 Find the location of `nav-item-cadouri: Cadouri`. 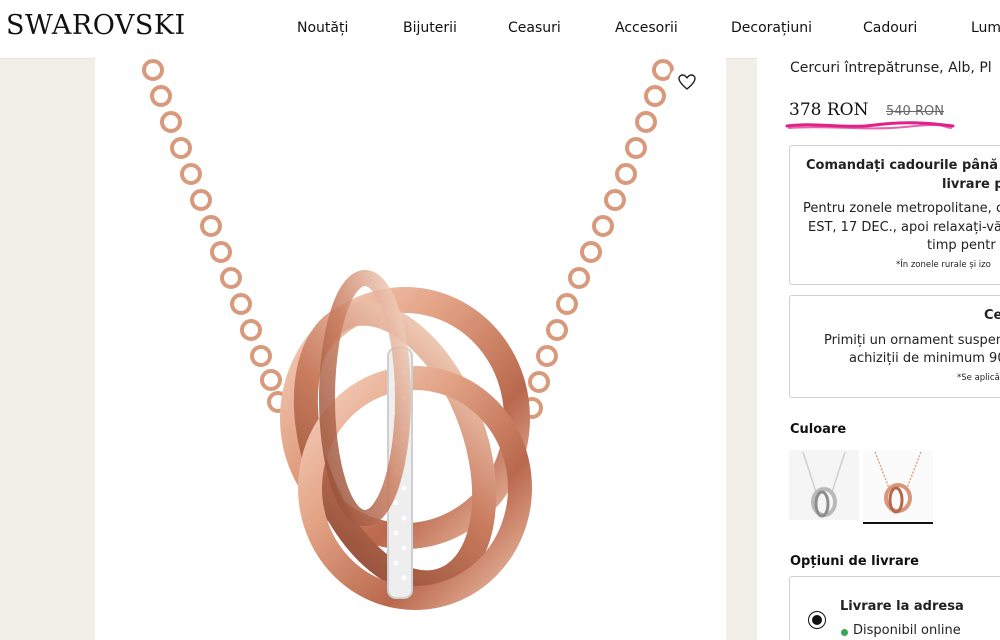

nav-item-cadouri: Cadouri is located at coordinates (890, 28).